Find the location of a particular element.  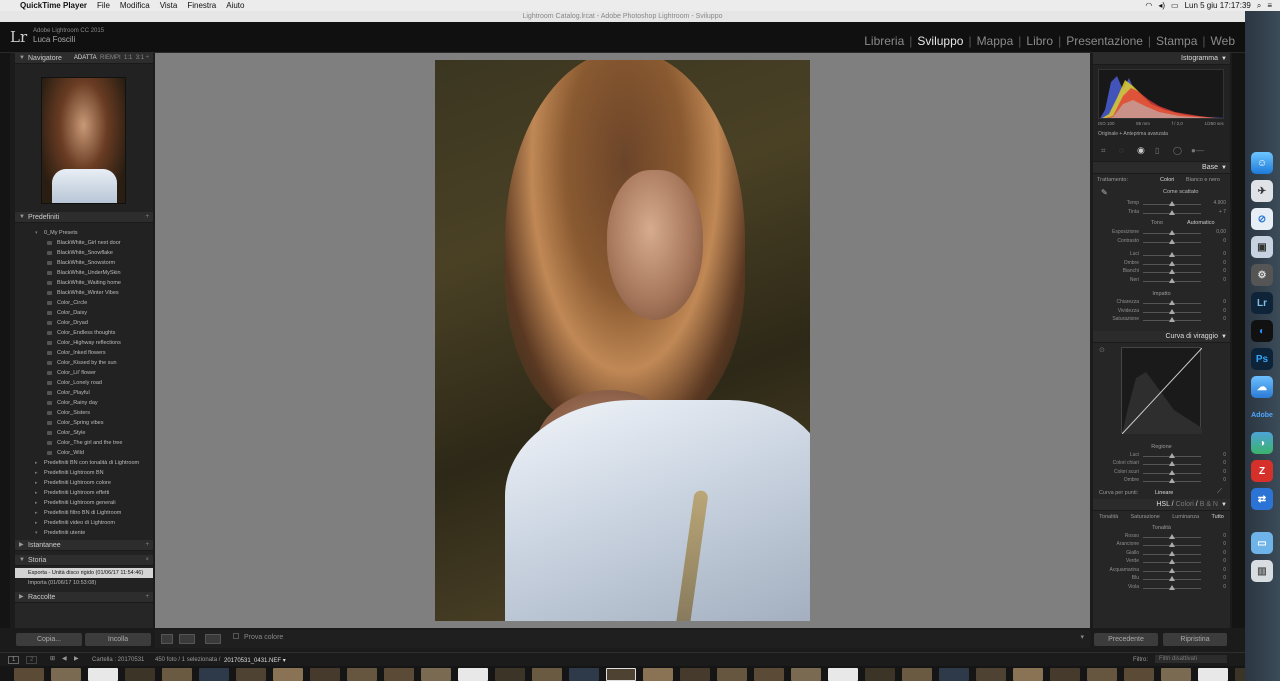

preset-item: BlackWhite_Waiting home is located at coordinates (84, 283).